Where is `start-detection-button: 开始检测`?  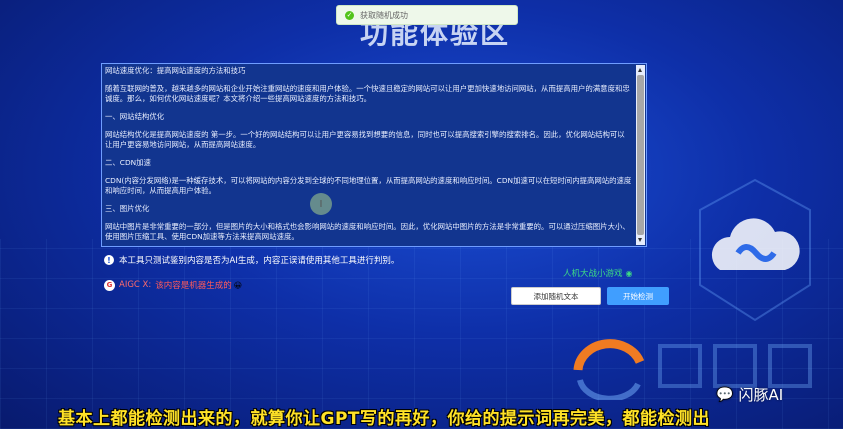
start-detection-button: 开始检测 is located at coordinates (638, 296).